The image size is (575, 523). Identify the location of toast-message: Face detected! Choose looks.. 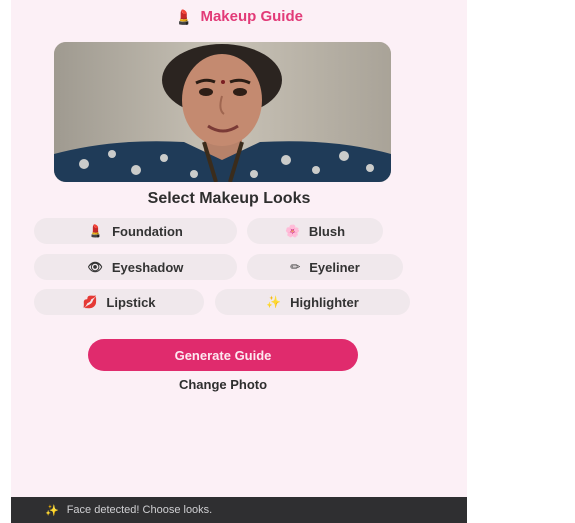
(139, 510).